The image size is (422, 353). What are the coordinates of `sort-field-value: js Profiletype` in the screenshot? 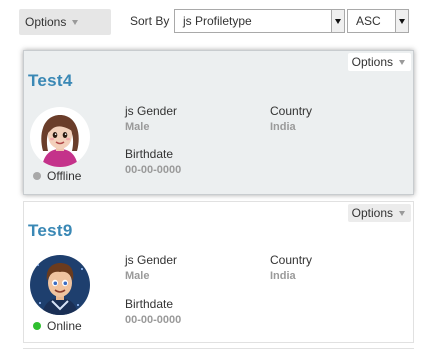 It's located at (217, 21).